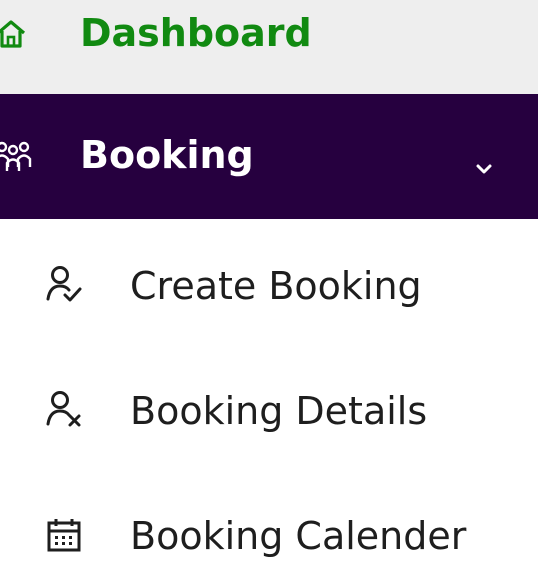  Describe the element at coordinates (276, 286) in the screenshot. I see `sidebar-subitem-label: Create Booking` at that location.